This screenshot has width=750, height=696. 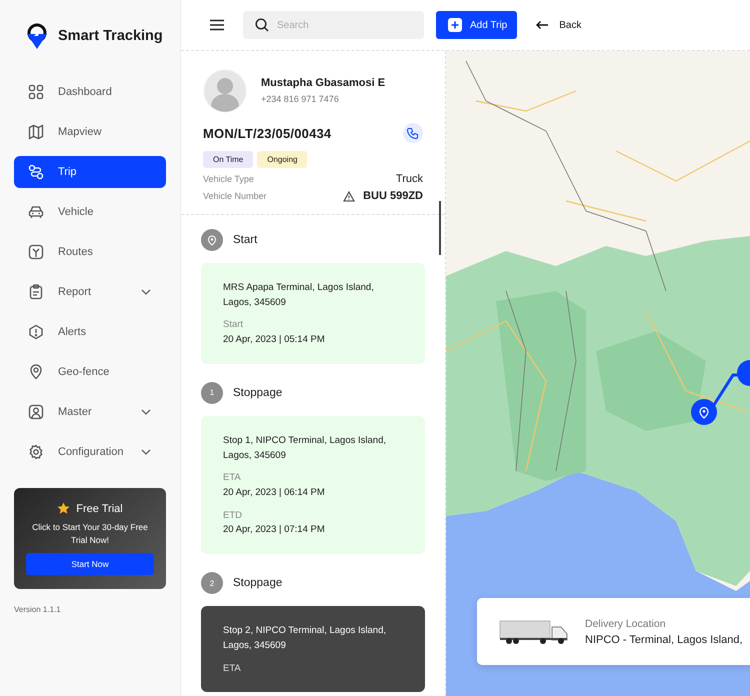 I want to click on grid-icon, so click(x=36, y=92).